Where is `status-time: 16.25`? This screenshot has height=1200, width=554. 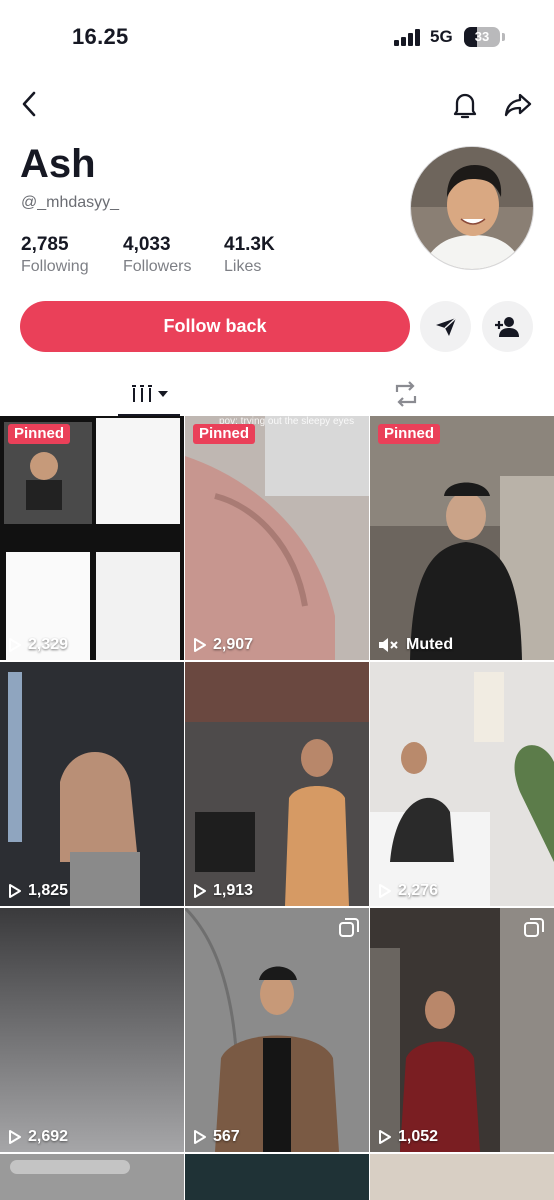 status-time: 16.25 is located at coordinates (100, 36).